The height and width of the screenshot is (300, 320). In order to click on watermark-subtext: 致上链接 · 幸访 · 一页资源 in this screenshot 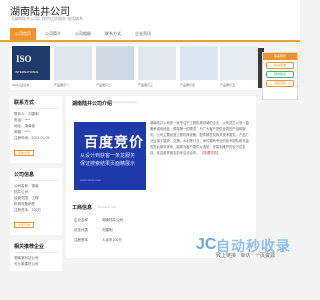, I will do `click(245, 256)`.